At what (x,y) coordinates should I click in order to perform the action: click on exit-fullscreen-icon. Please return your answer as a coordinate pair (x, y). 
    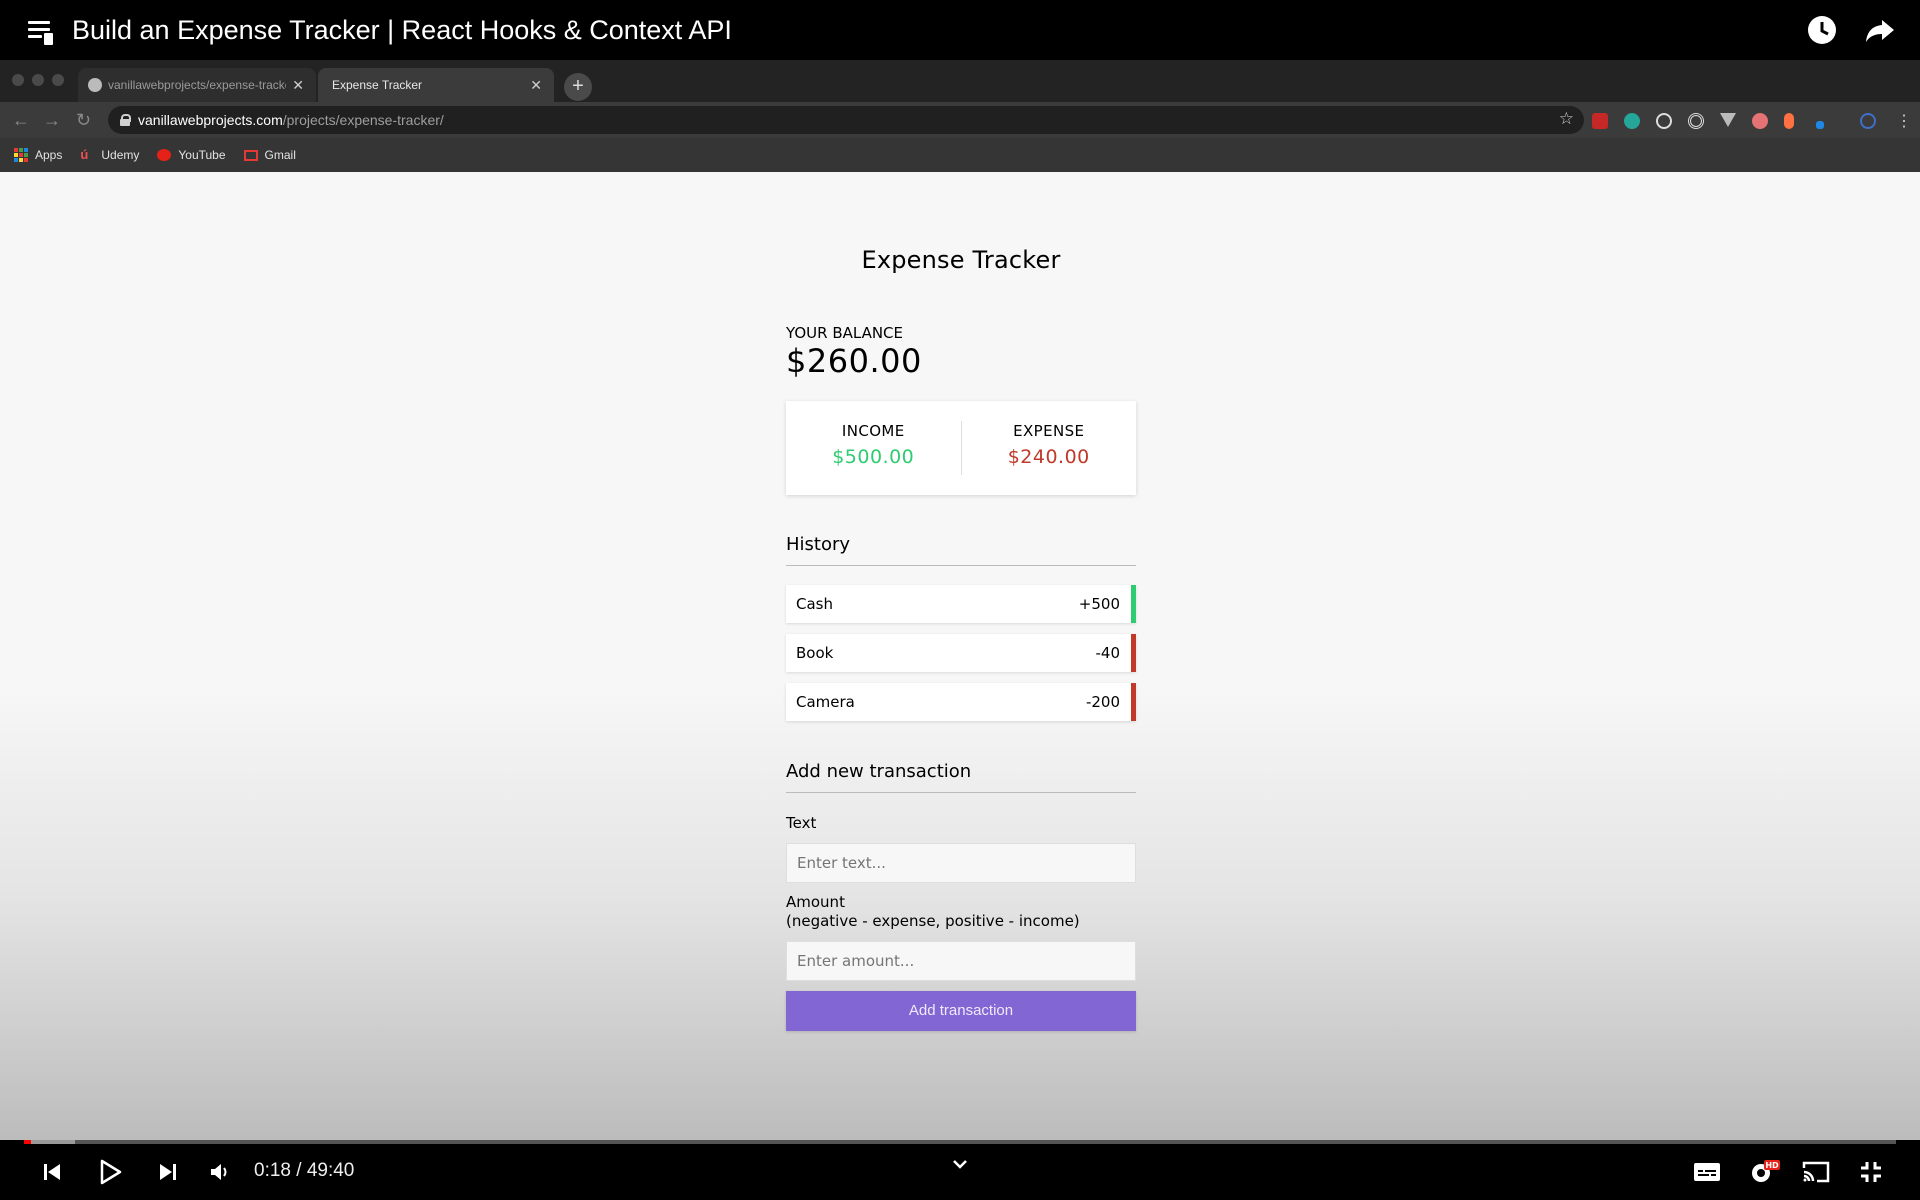
    Looking at the image, I should click on (1871, 1172).